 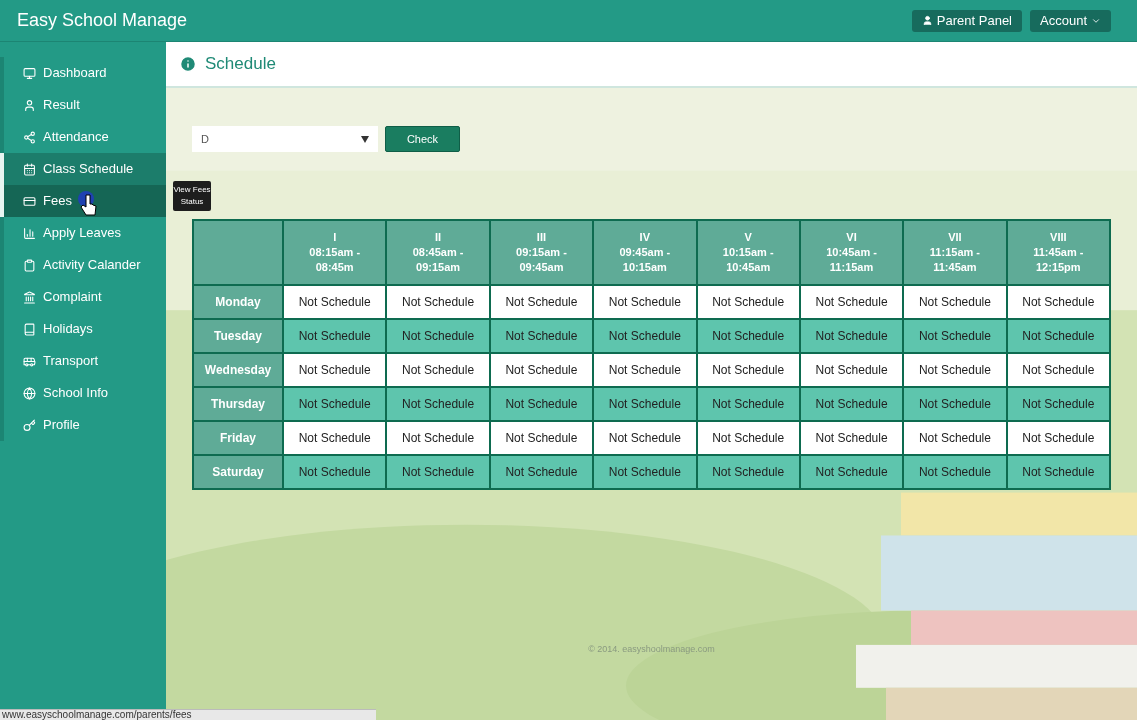 I want to click on column-header: II 08:45am - 09:15am, so click(x=438, y=252).